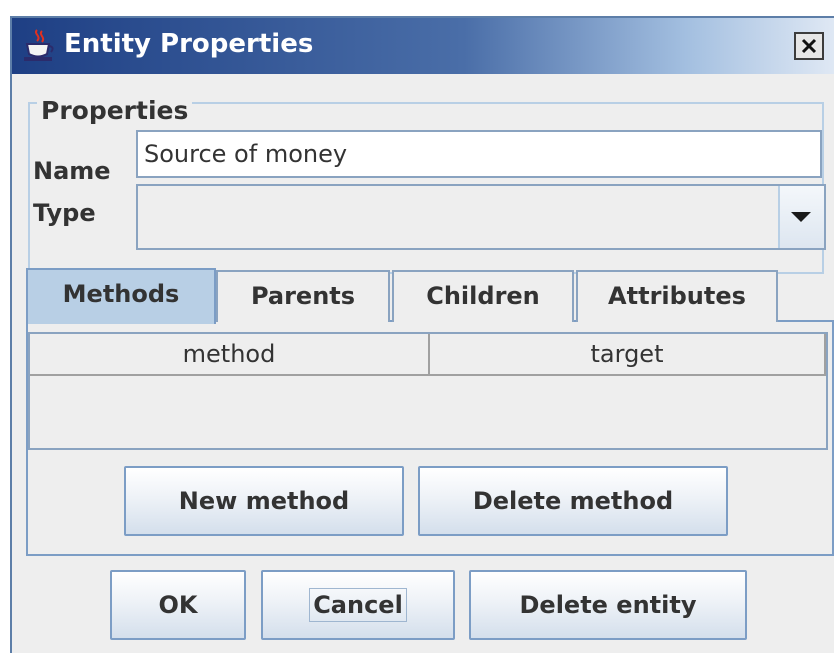 This screenshot has height=653, width=834. Describe the element at coordinates (481, 217) in the screenshot. I see `type-dropdown` at that location.